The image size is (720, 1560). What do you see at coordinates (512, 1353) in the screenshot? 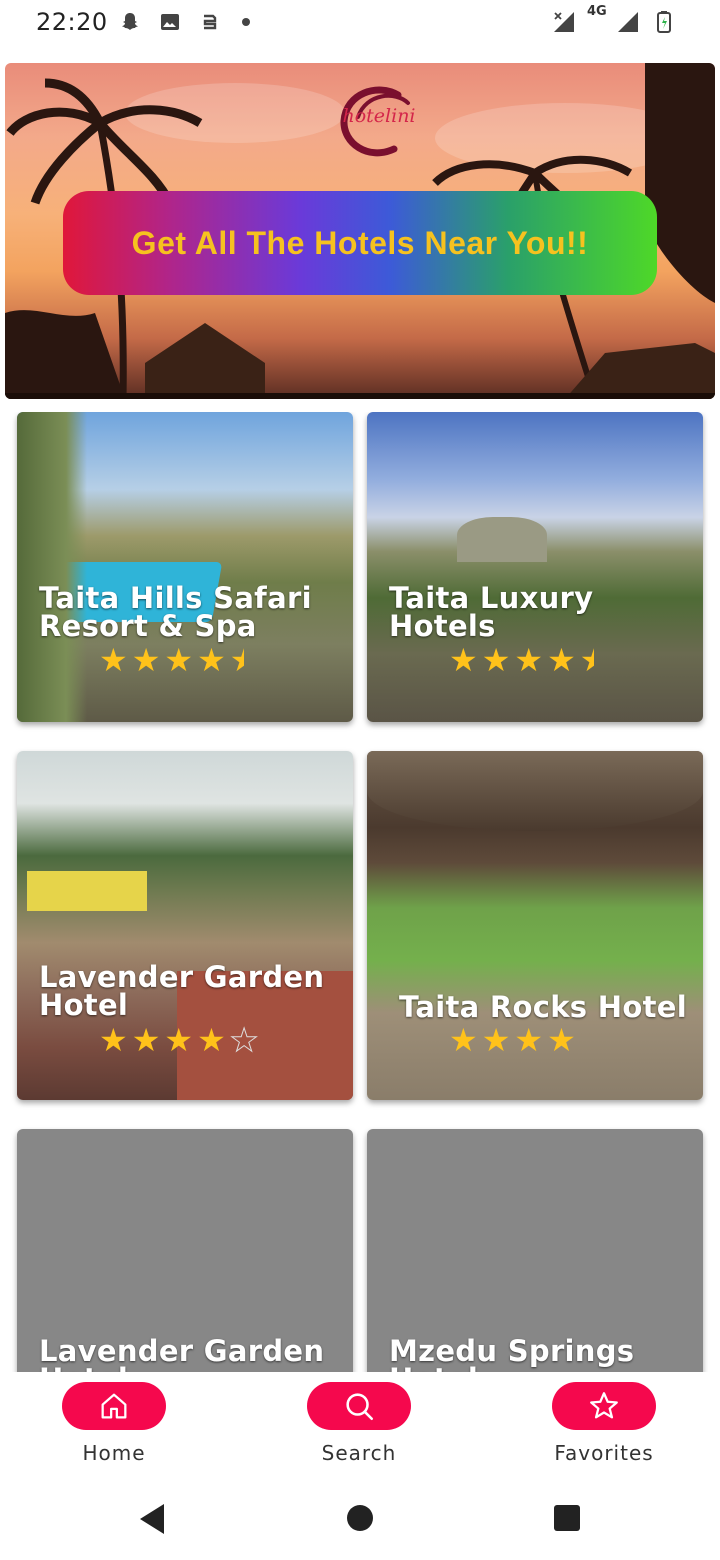
I see `hotel-name: Mzedu Springs Hotel` at bounding box center [512, 1353].